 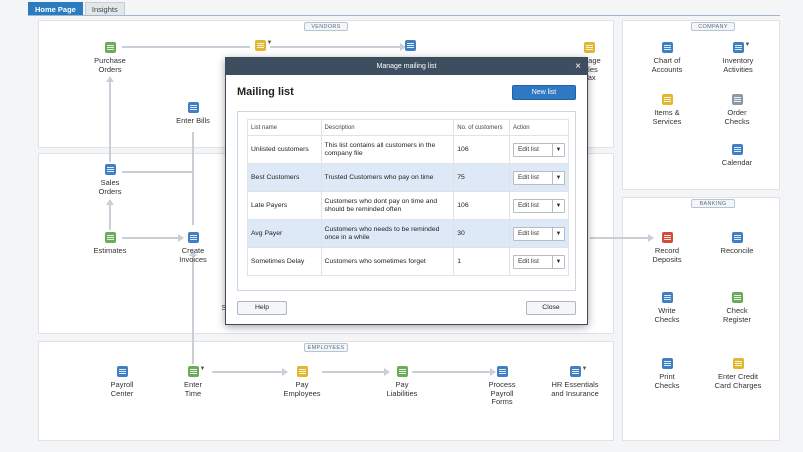 I want to click on sales-orders-icon, so click(x=110, y=169).